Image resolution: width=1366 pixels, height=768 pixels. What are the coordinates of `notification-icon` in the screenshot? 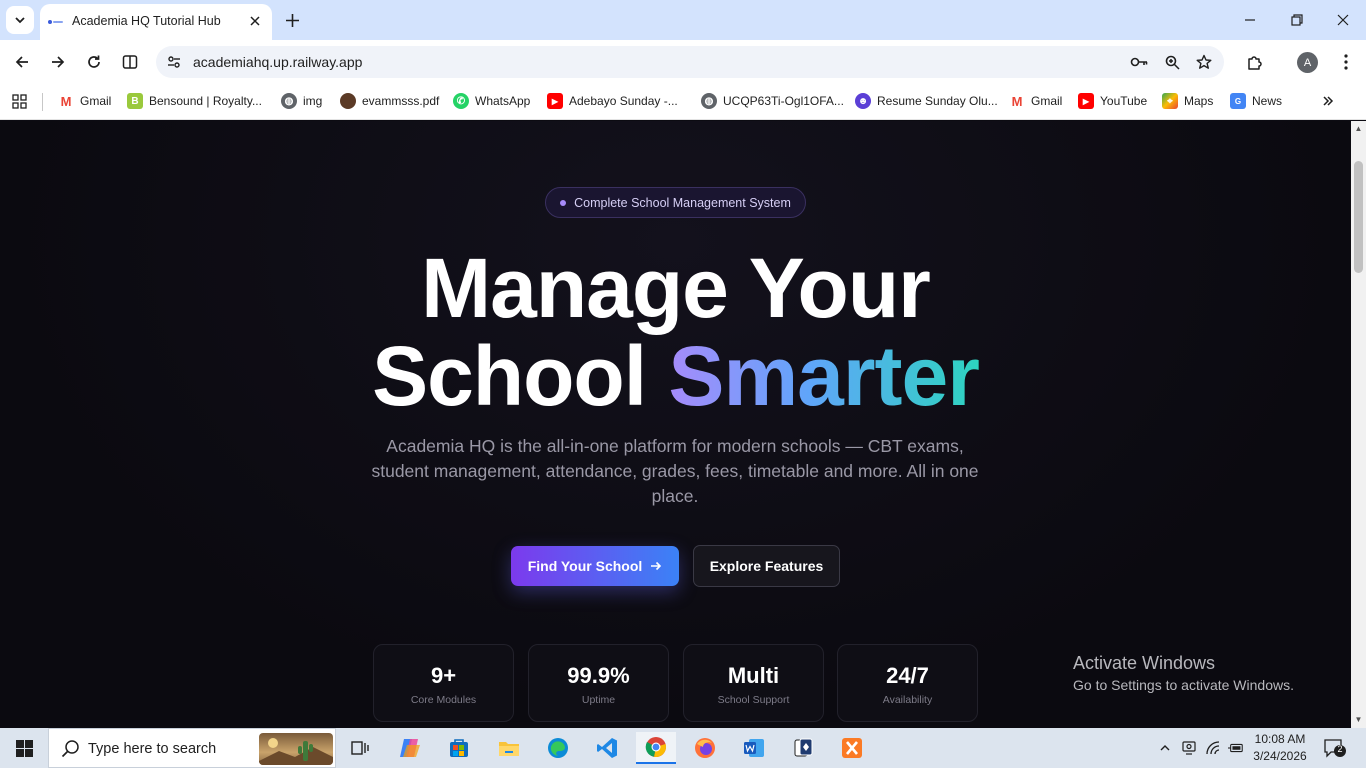 It's located at (1335, 748).